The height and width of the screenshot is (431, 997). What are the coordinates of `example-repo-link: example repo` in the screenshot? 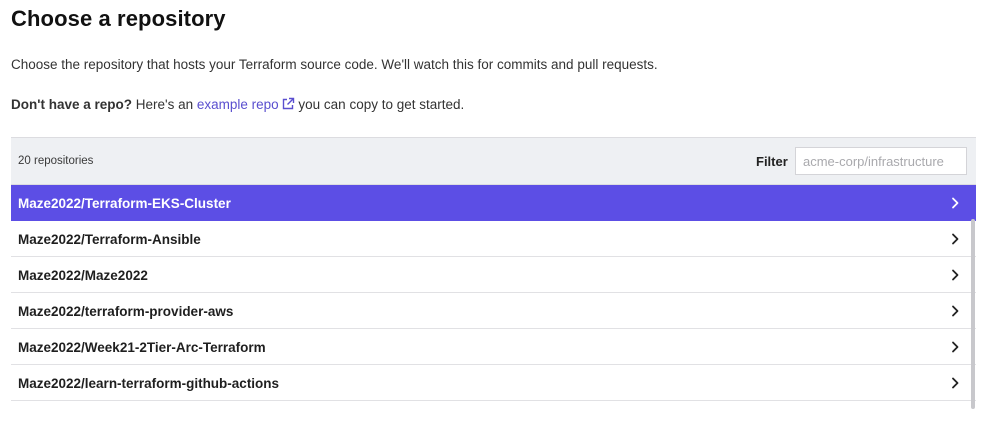 It's located at (246, 104).